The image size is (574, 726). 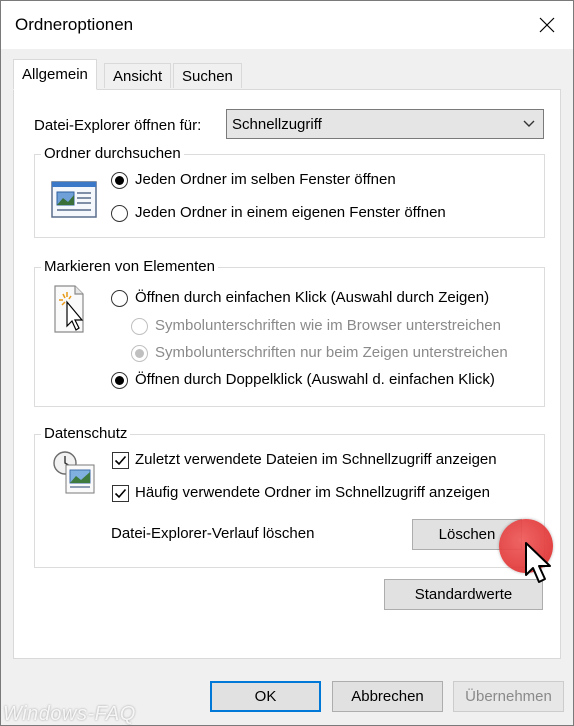 I want to click on group-click-items-title: Markieren von Elementen, so click(x=129, y=266).